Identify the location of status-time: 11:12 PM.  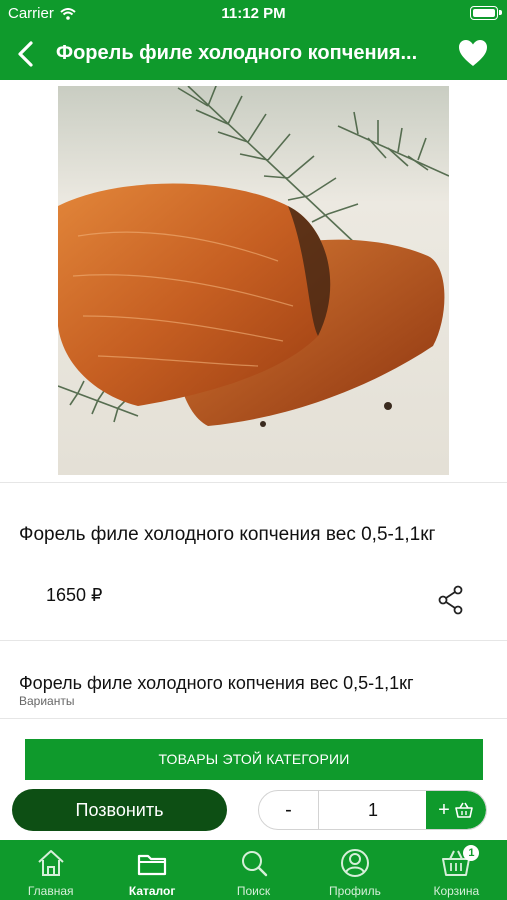
(253, 13).